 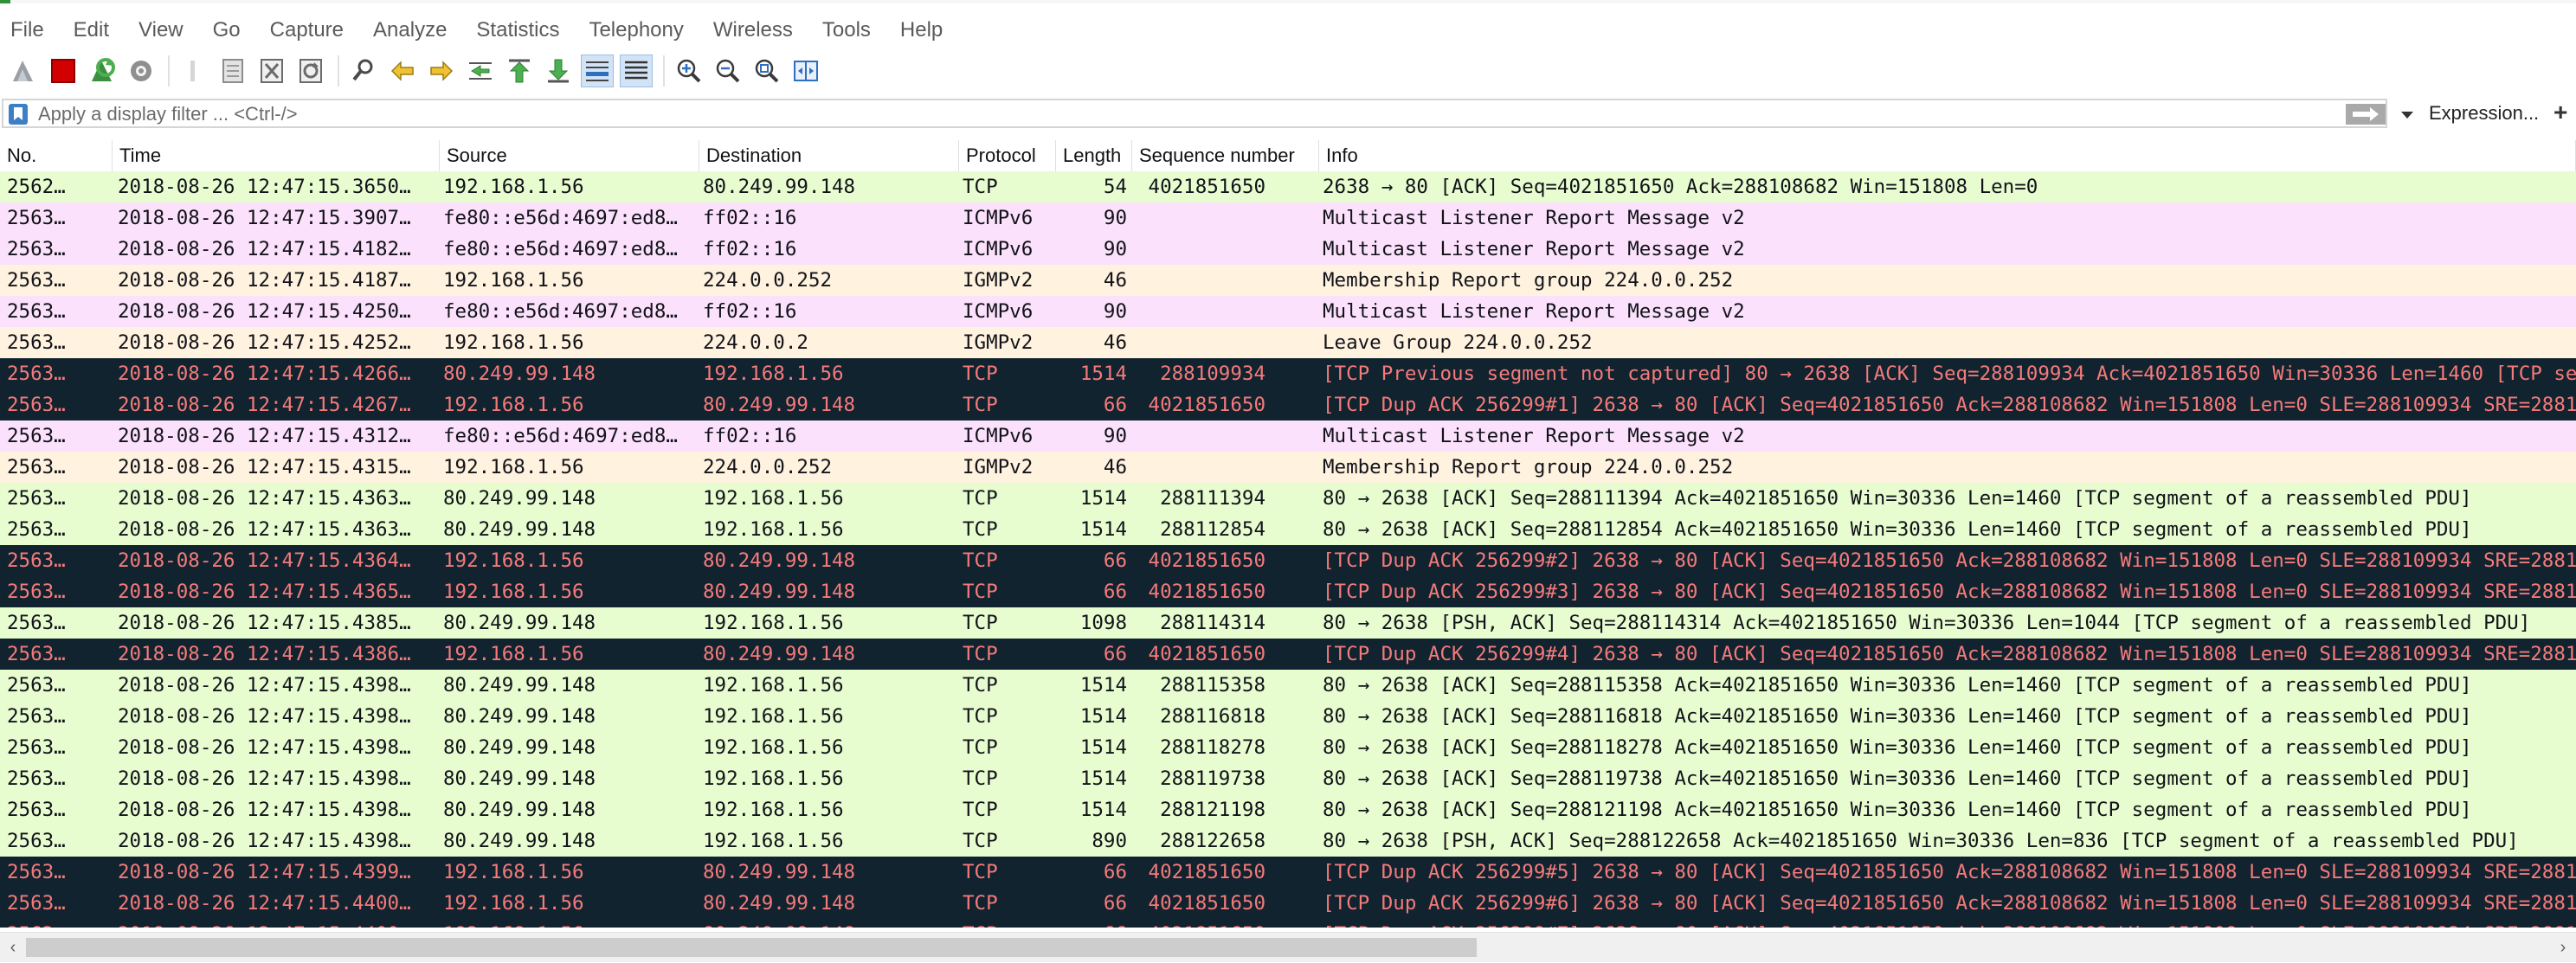 What do you see at coordinates (1180, 114) in the screenshot?
I see `display-filter-input` at bounding box center [1180, 114].